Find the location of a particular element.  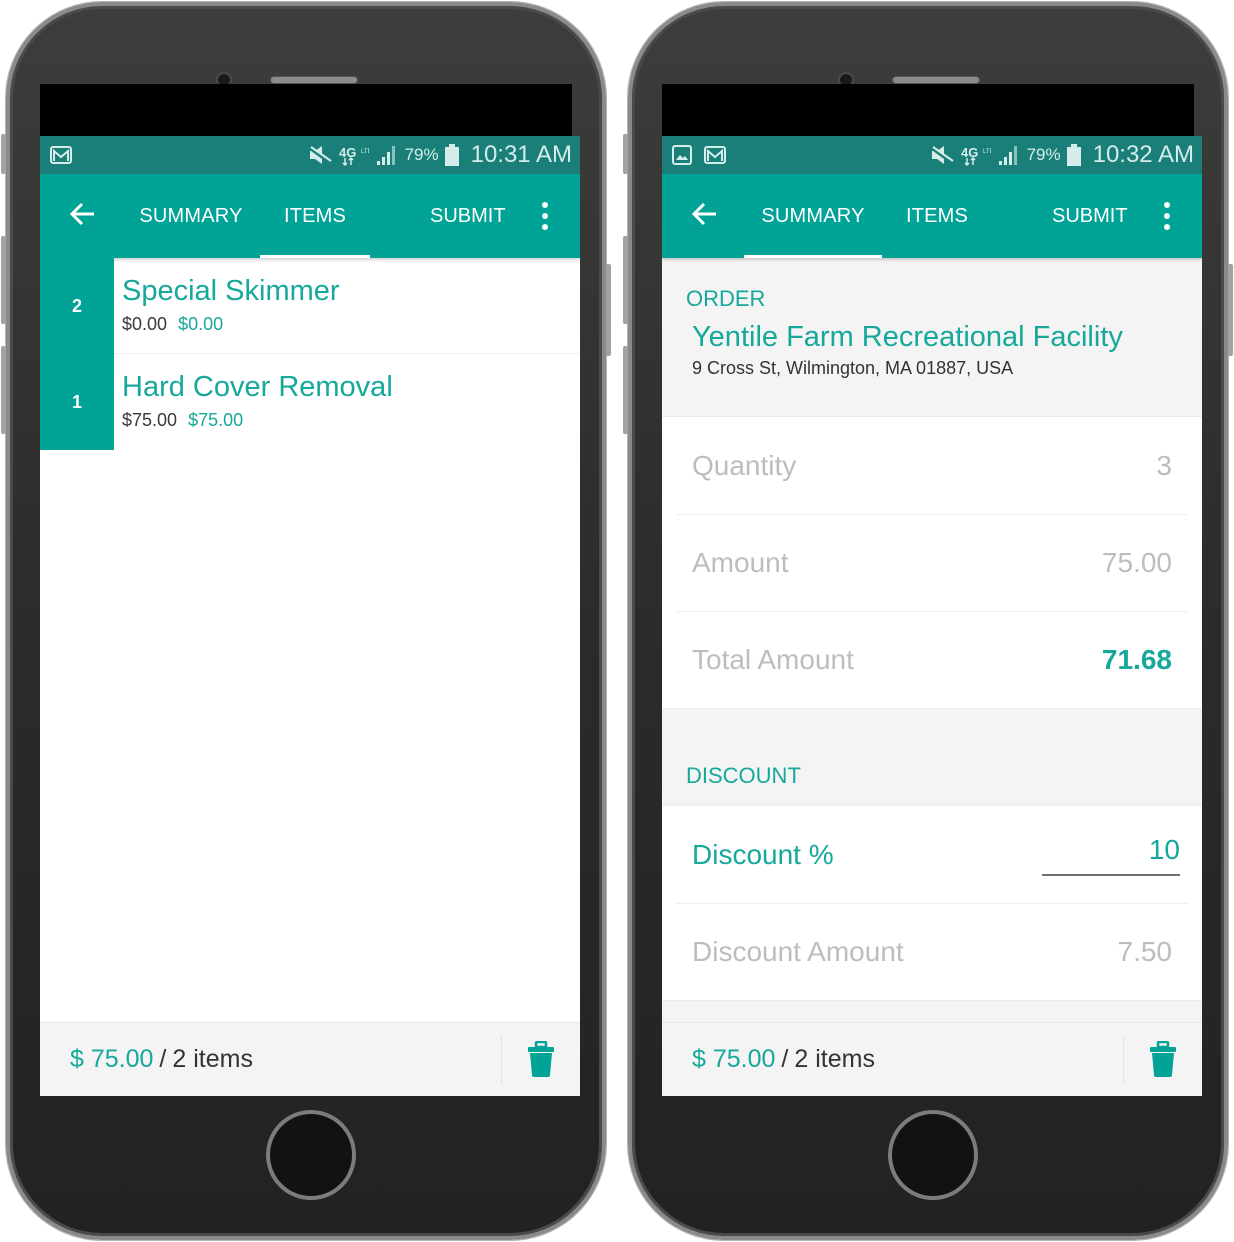

quantity-value: 3 is located at coordinates (1164, 465).